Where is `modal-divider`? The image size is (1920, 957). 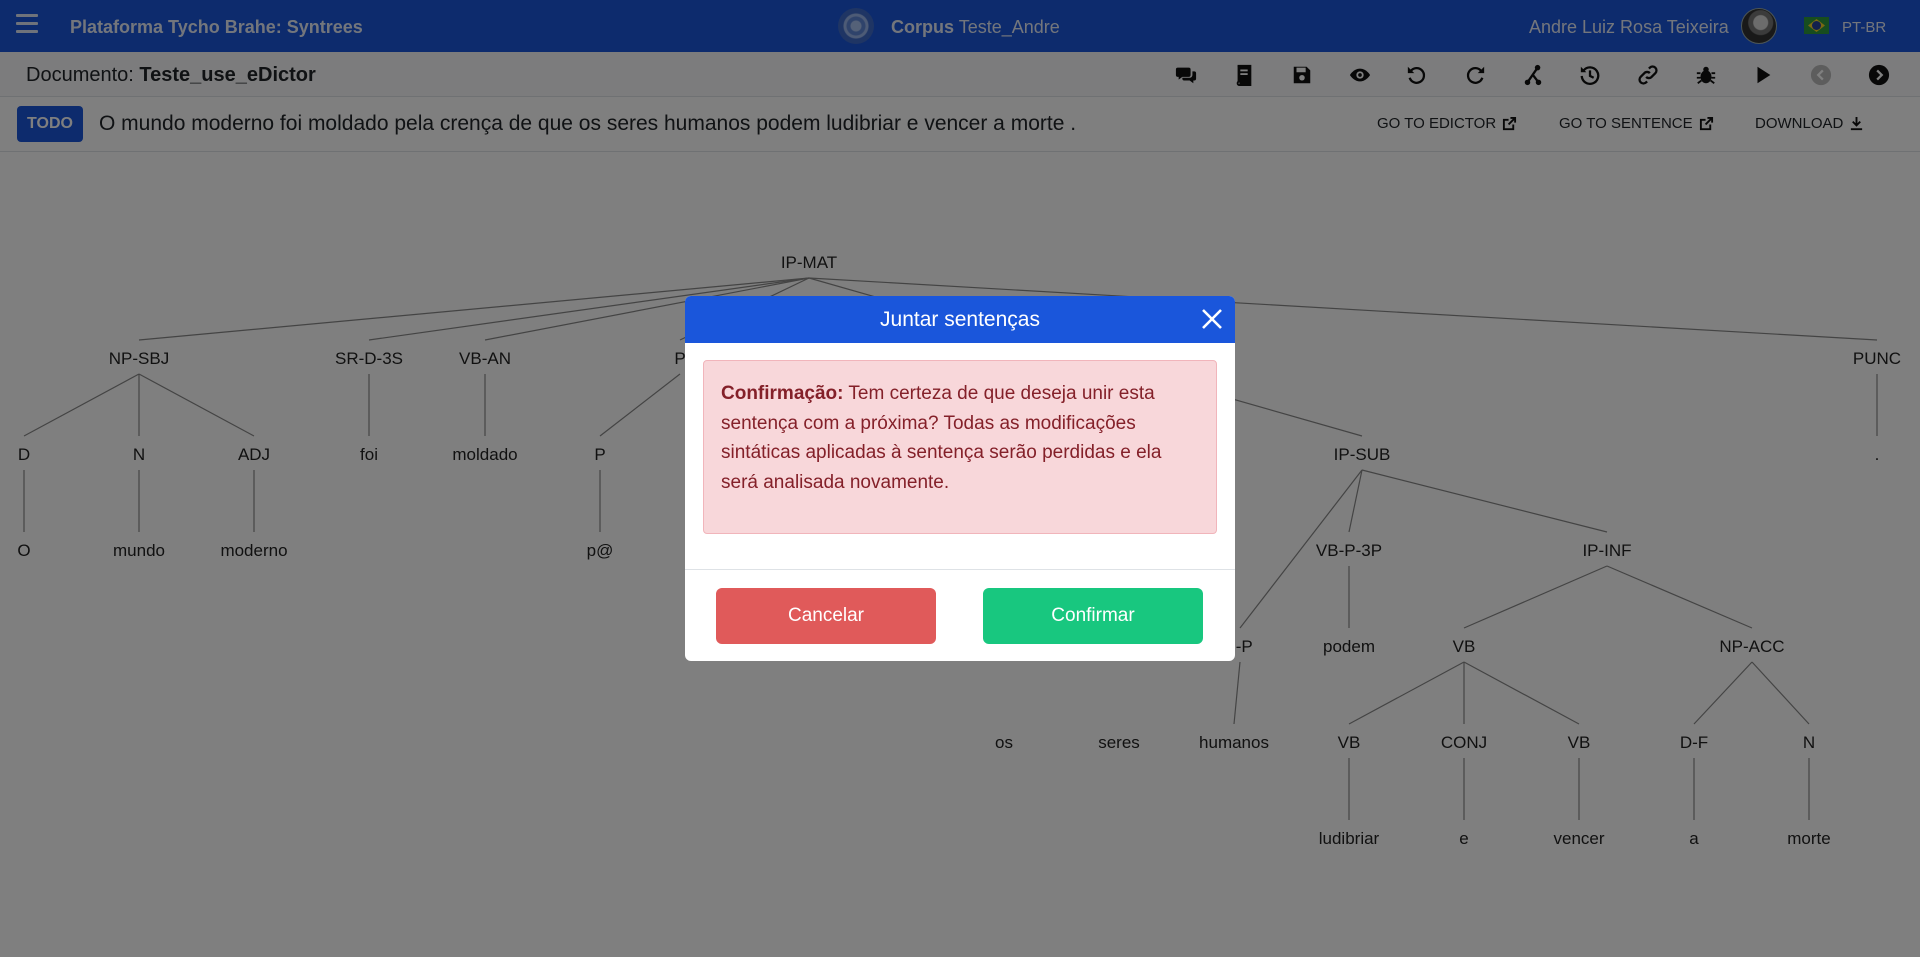 modal-divider is located at coordinates (960, 569).